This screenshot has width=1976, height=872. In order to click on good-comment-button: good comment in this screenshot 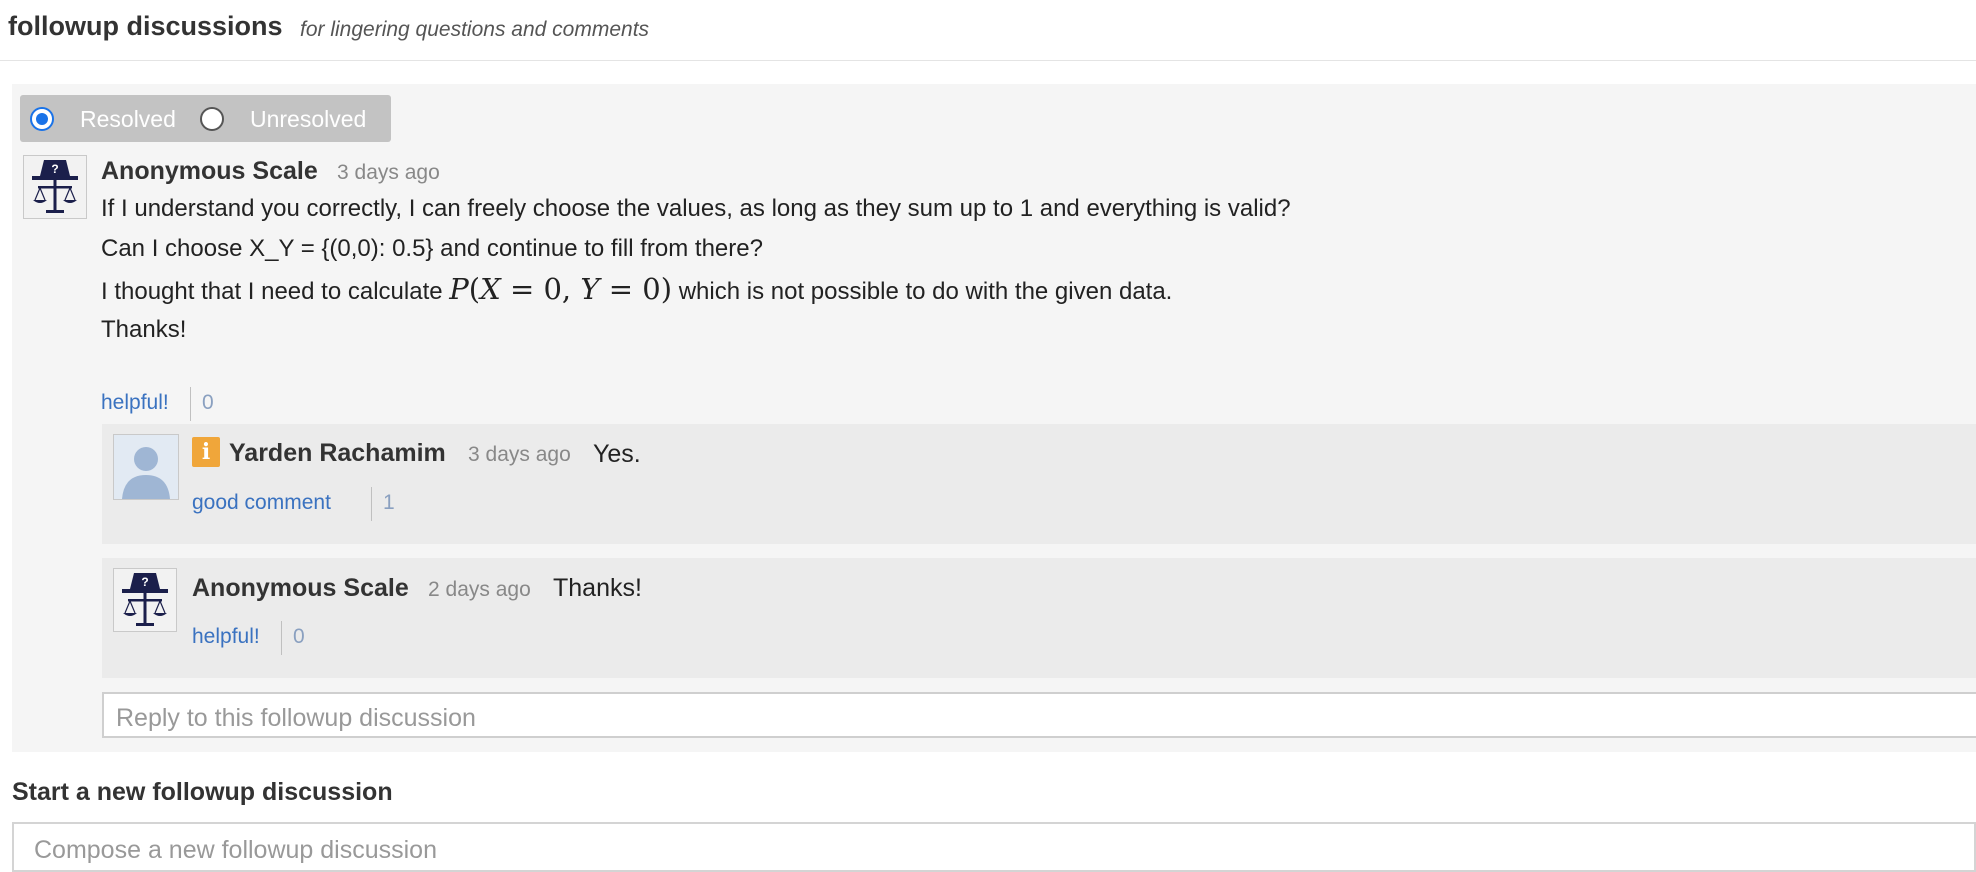, I will do `click(261, 503)`.